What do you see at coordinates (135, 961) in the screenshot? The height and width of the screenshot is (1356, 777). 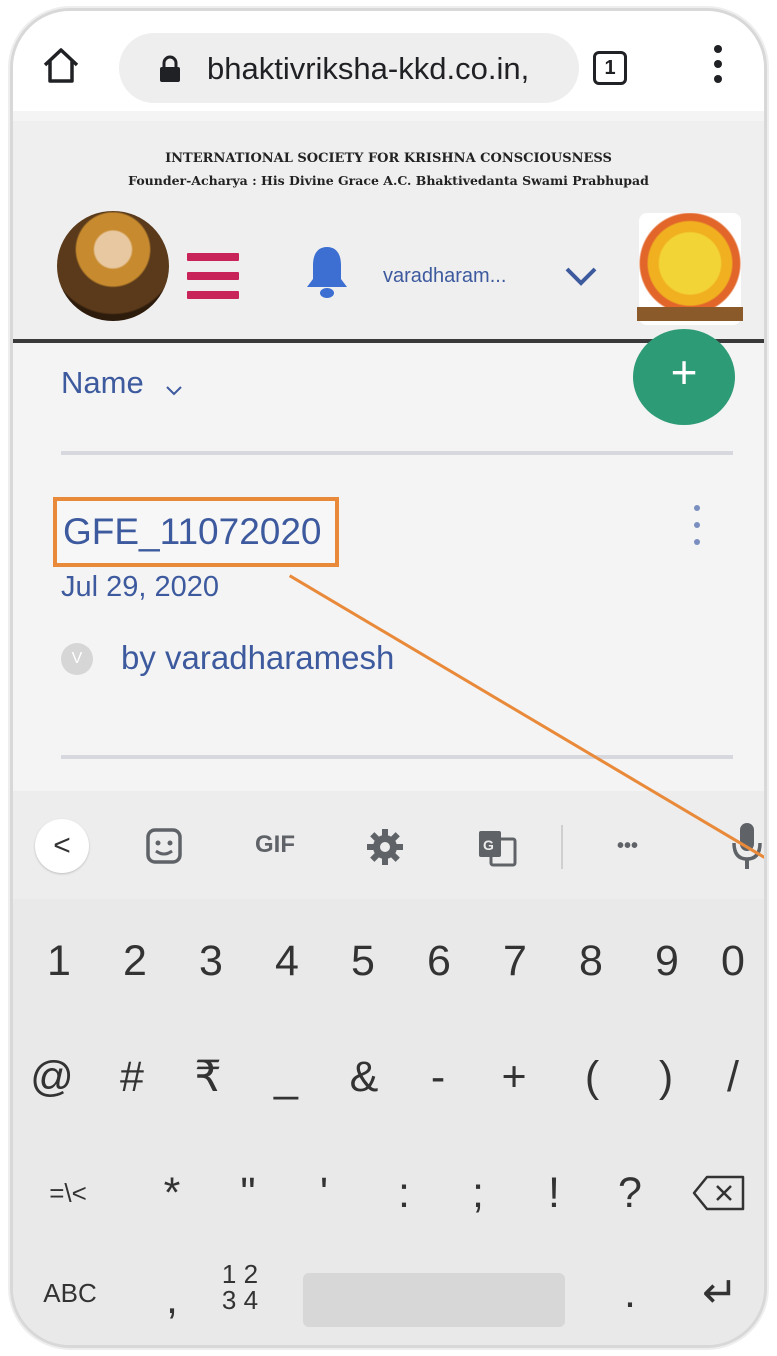 I see `key-2: 2` at bounding box center [135, 961].